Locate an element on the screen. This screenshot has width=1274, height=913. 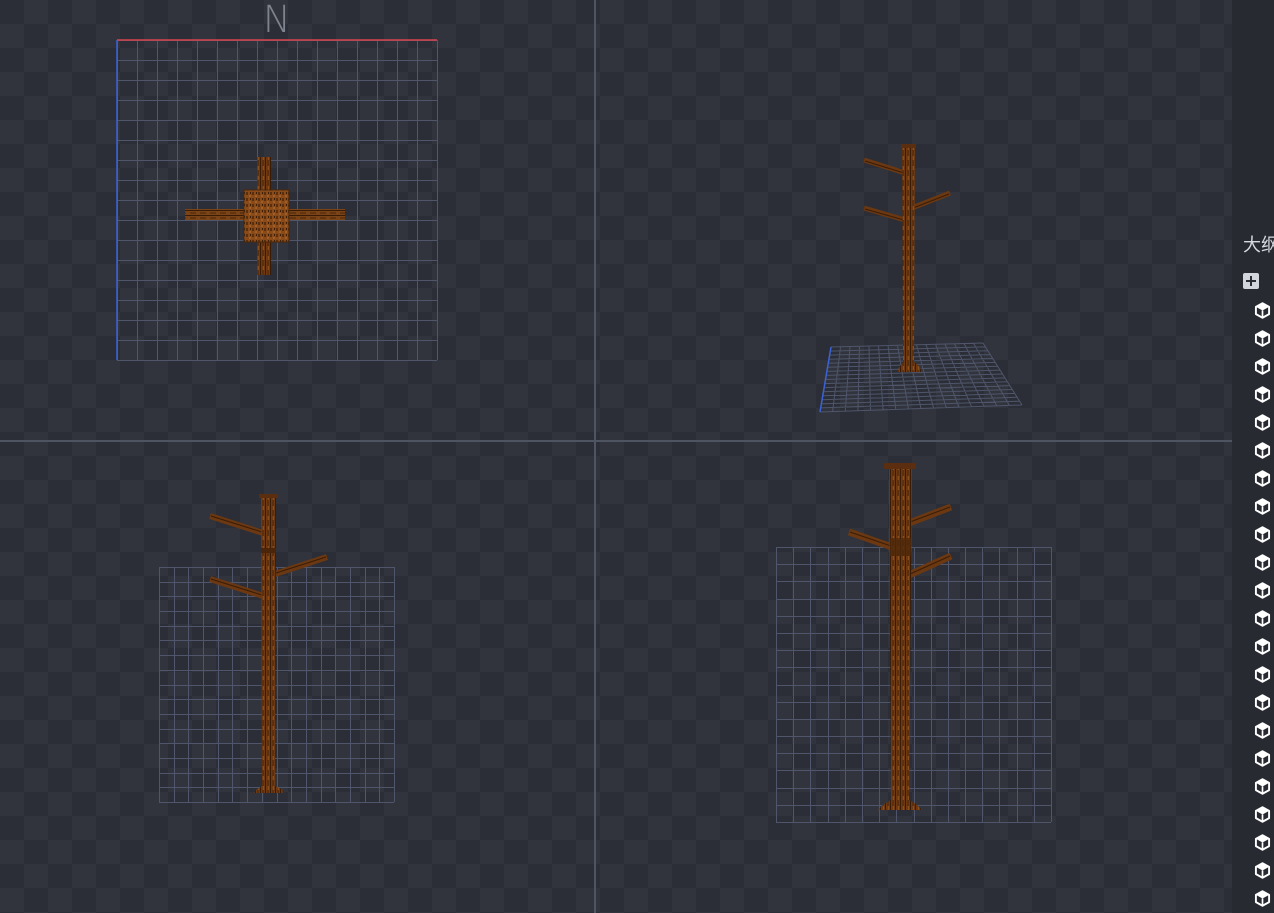
outliner-panel: 大纲 is located at coordinates (1253, 456).